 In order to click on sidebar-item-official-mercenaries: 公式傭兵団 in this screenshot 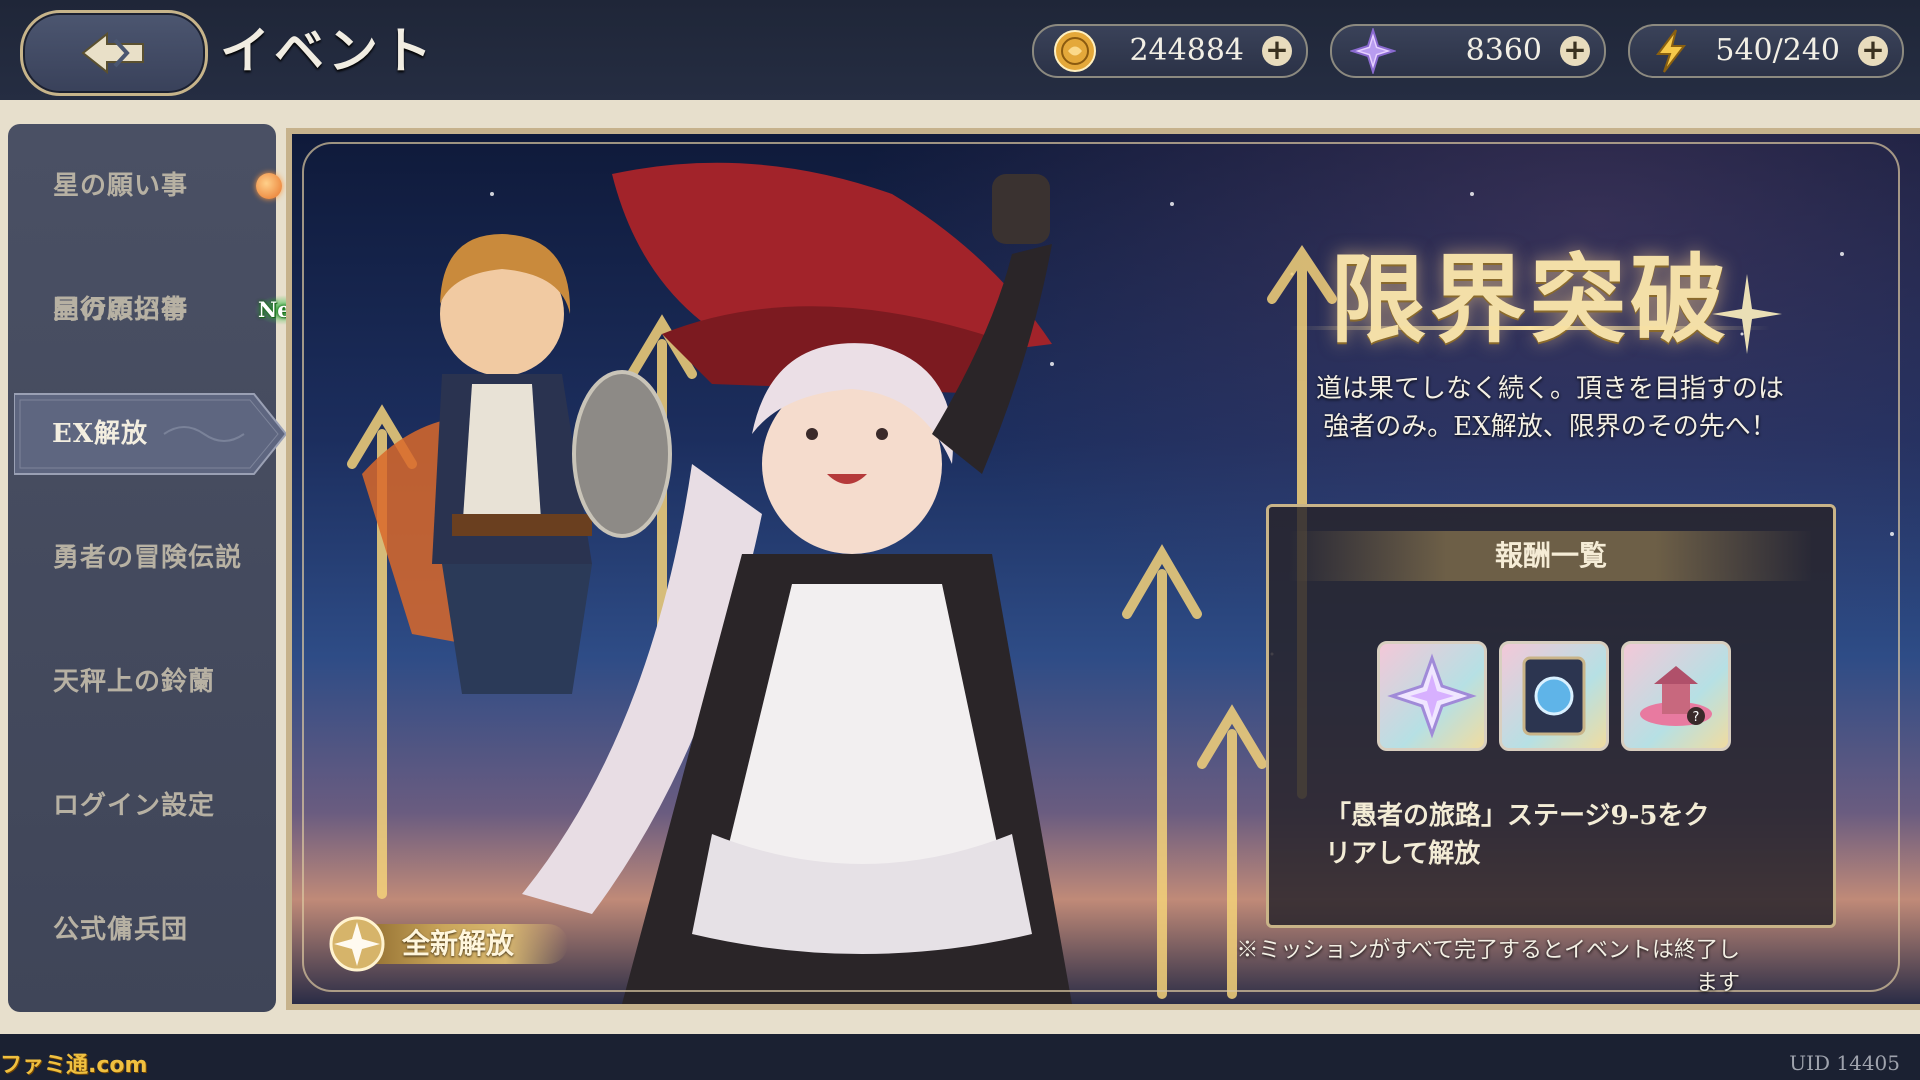, I will do `click(142, 930)`.